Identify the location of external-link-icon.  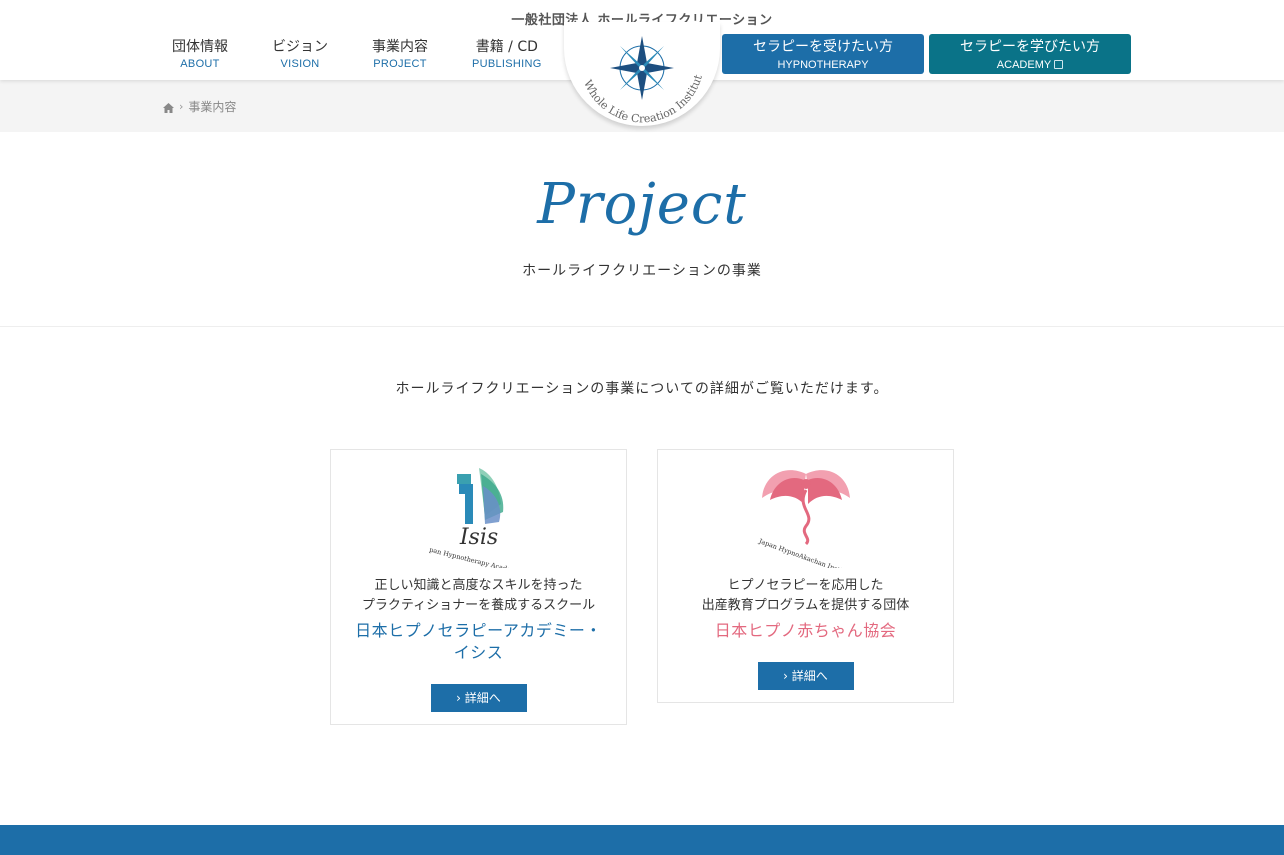
(1059, 64).